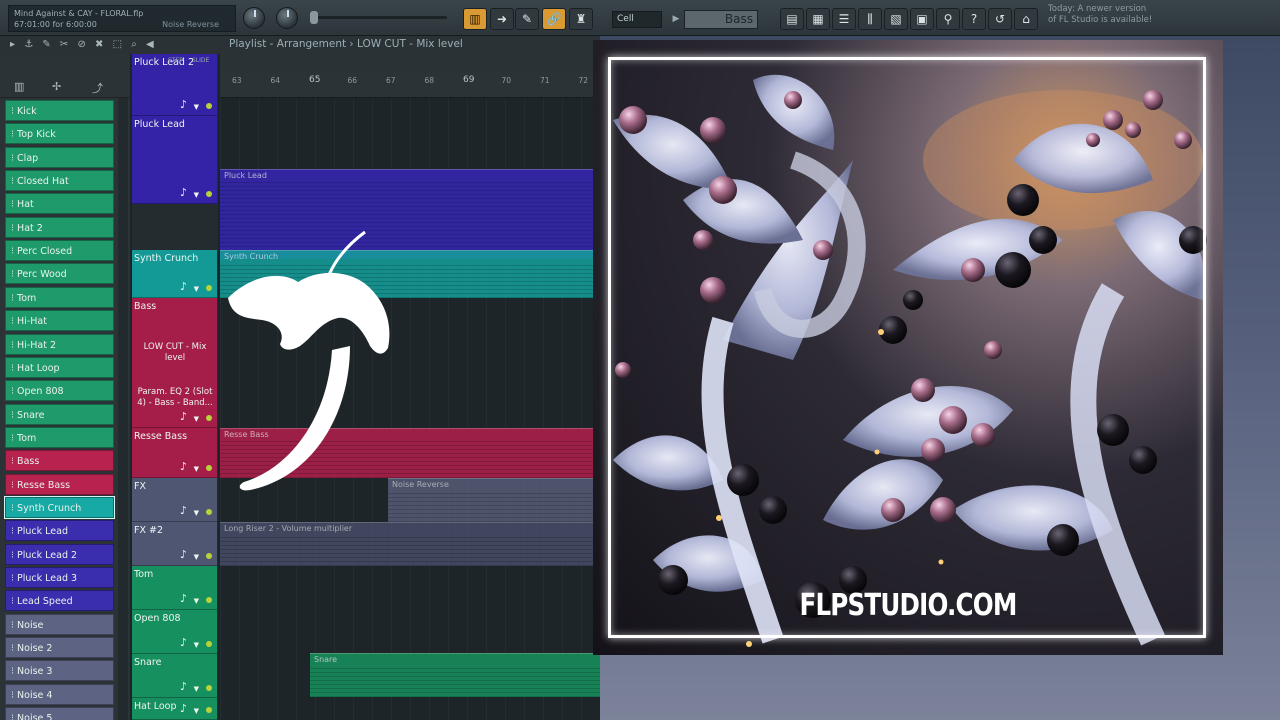 The width and height of the screenshot is (1280, 720). I want to click on playlist-arrow-button: ➜, so click(502, 19).